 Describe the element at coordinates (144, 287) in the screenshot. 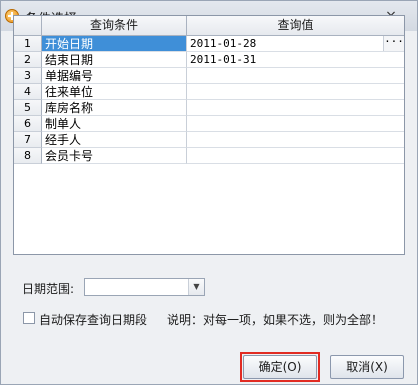

I see `date-range-select: ▼` at that location.